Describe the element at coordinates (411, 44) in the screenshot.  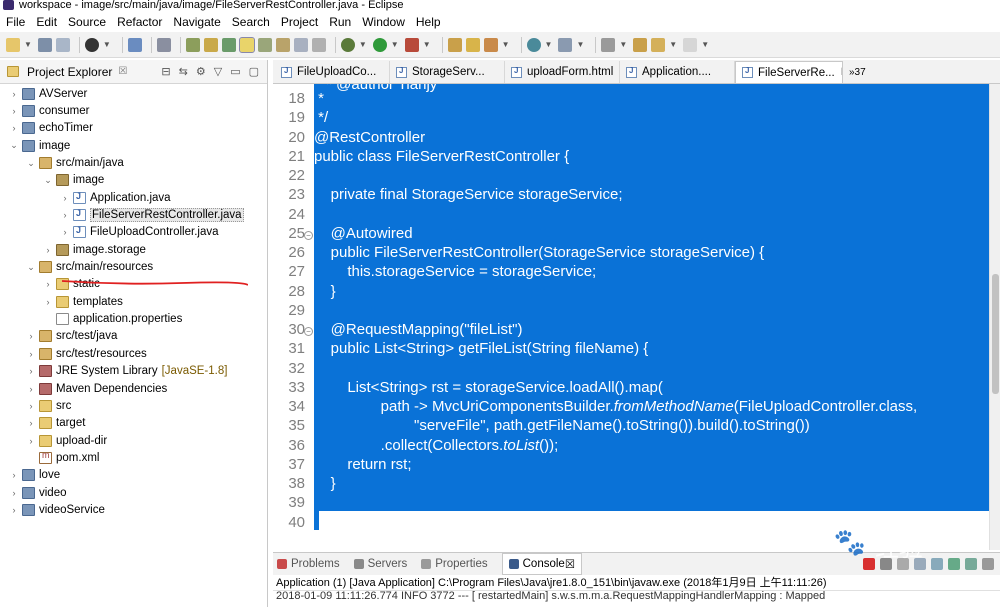
I see `external-tools-icon` at that location.